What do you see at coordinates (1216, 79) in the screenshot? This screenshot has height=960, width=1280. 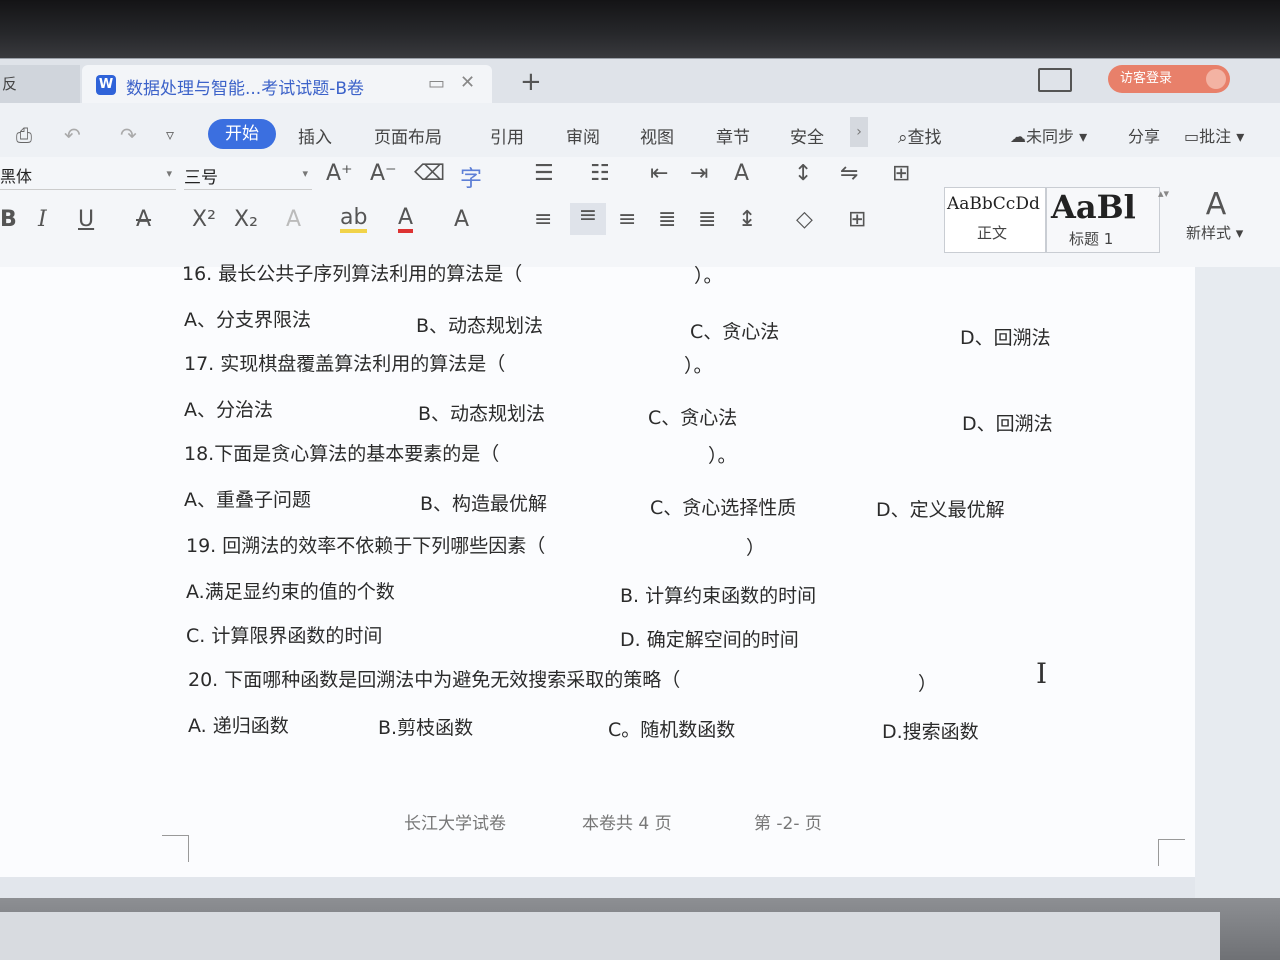 I see `avatar-icon` at bounding box center [1216, 79].